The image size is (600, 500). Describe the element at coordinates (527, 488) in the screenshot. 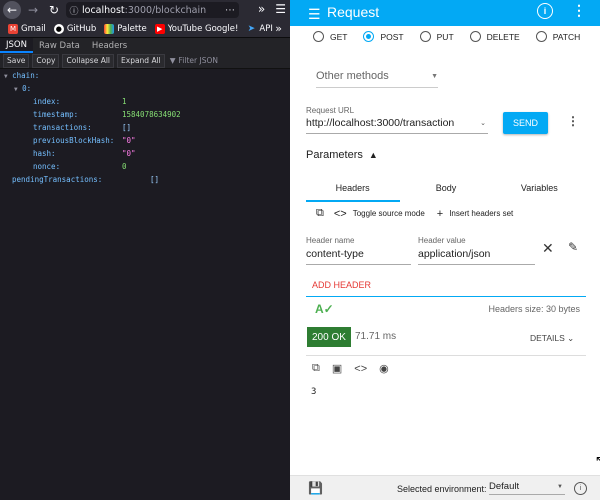

I see `environment-select: Default ▼` at that location.